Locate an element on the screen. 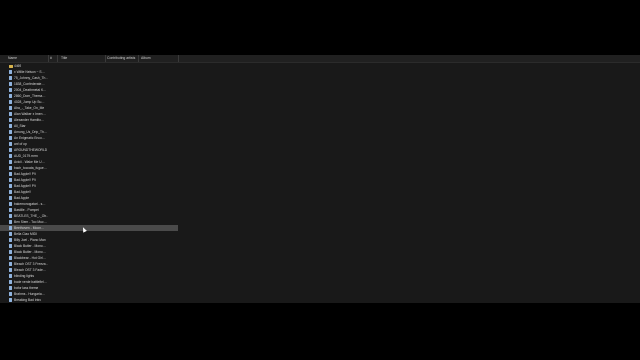  column-header-contributing-artists: Contributing artists is located at coordinates (121, 58).